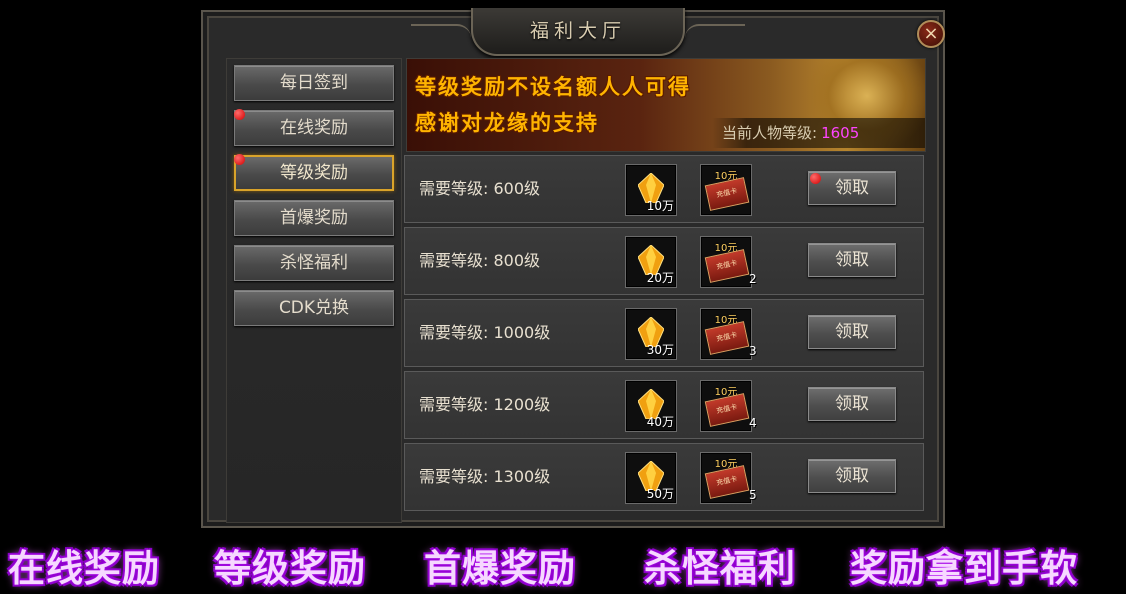 The image size is (1126, 594). What do you see at coordinates (485, 332) in the screenshot?
I see `required-level-label: 需要等级: 1000级` at bounding box center [485, 332].